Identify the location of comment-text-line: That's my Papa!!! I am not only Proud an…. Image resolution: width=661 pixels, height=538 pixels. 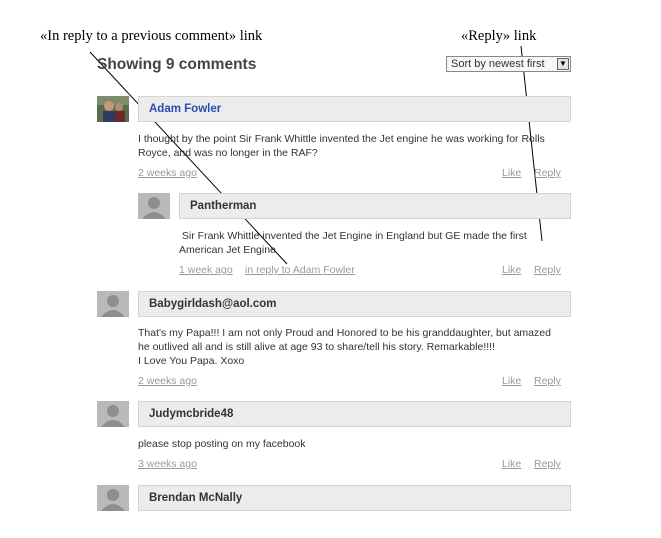
(344, 333).